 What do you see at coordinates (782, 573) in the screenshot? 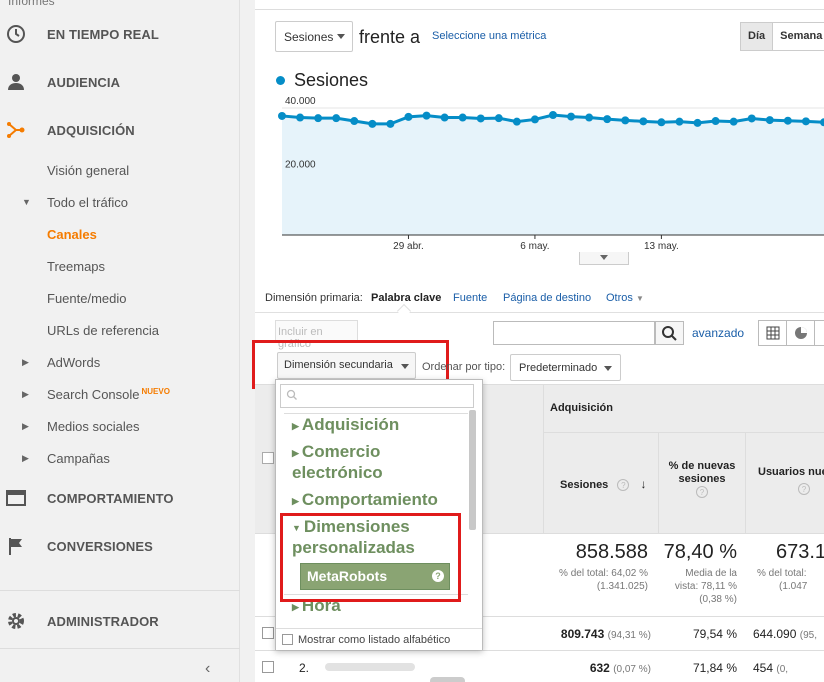
I see `total-new-users-pct: % del total:` at bounding box center [782, 573].